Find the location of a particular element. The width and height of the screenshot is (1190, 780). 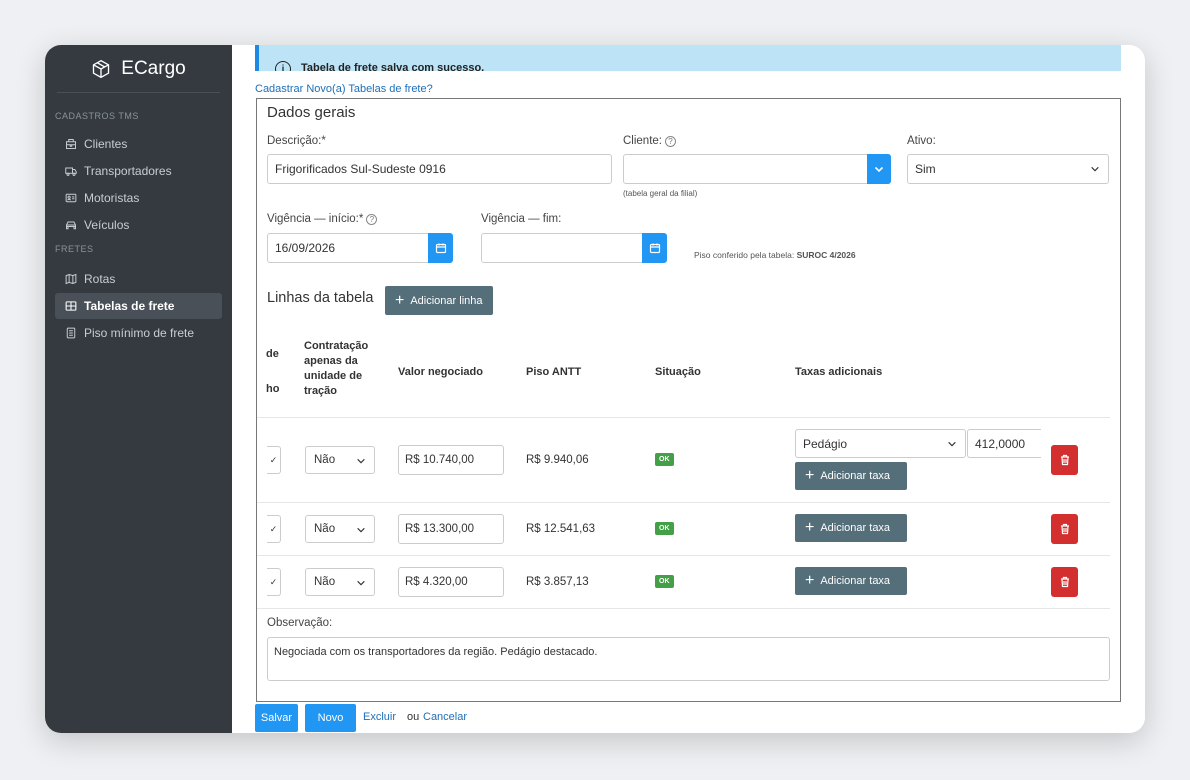

calendar-icon is located at coordinates (440, 248).